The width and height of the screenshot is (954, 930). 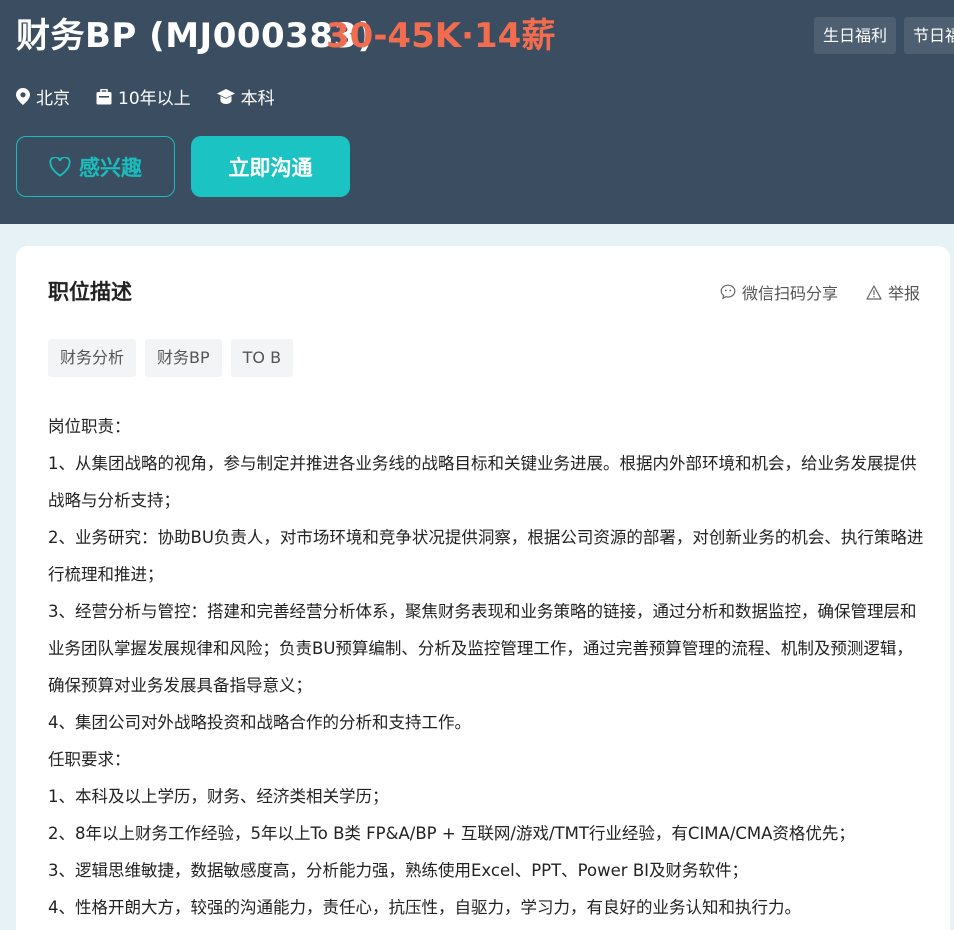 I want to click on description-line: 岗位职责：, so click(x=89, y=426).